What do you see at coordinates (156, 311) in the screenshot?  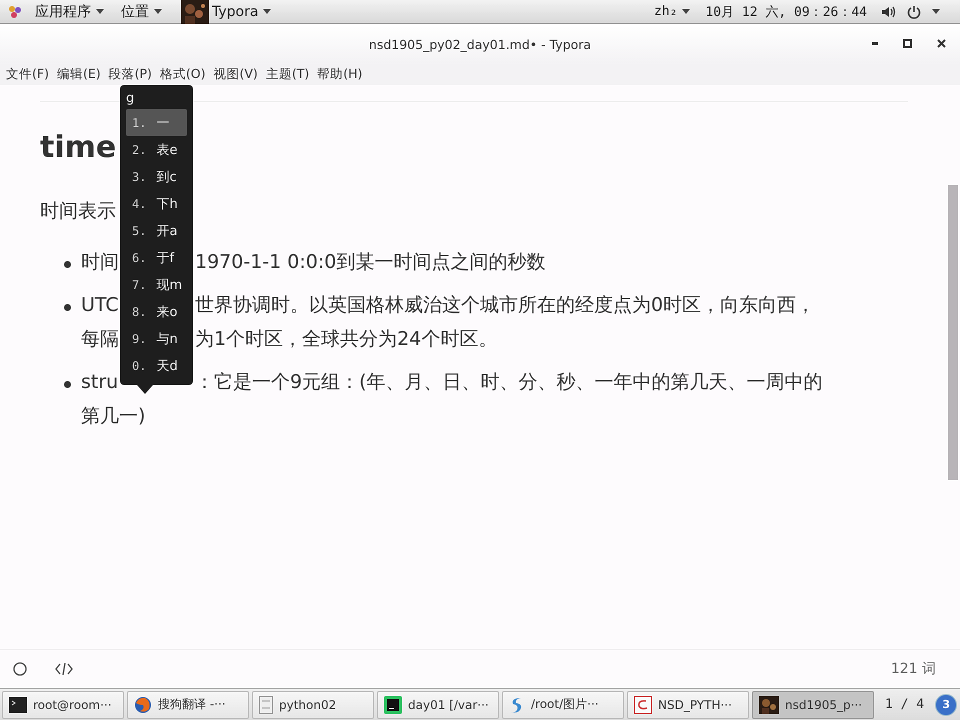 I see `candidate-item: 8. 来o` at bounding box center [156, 311].